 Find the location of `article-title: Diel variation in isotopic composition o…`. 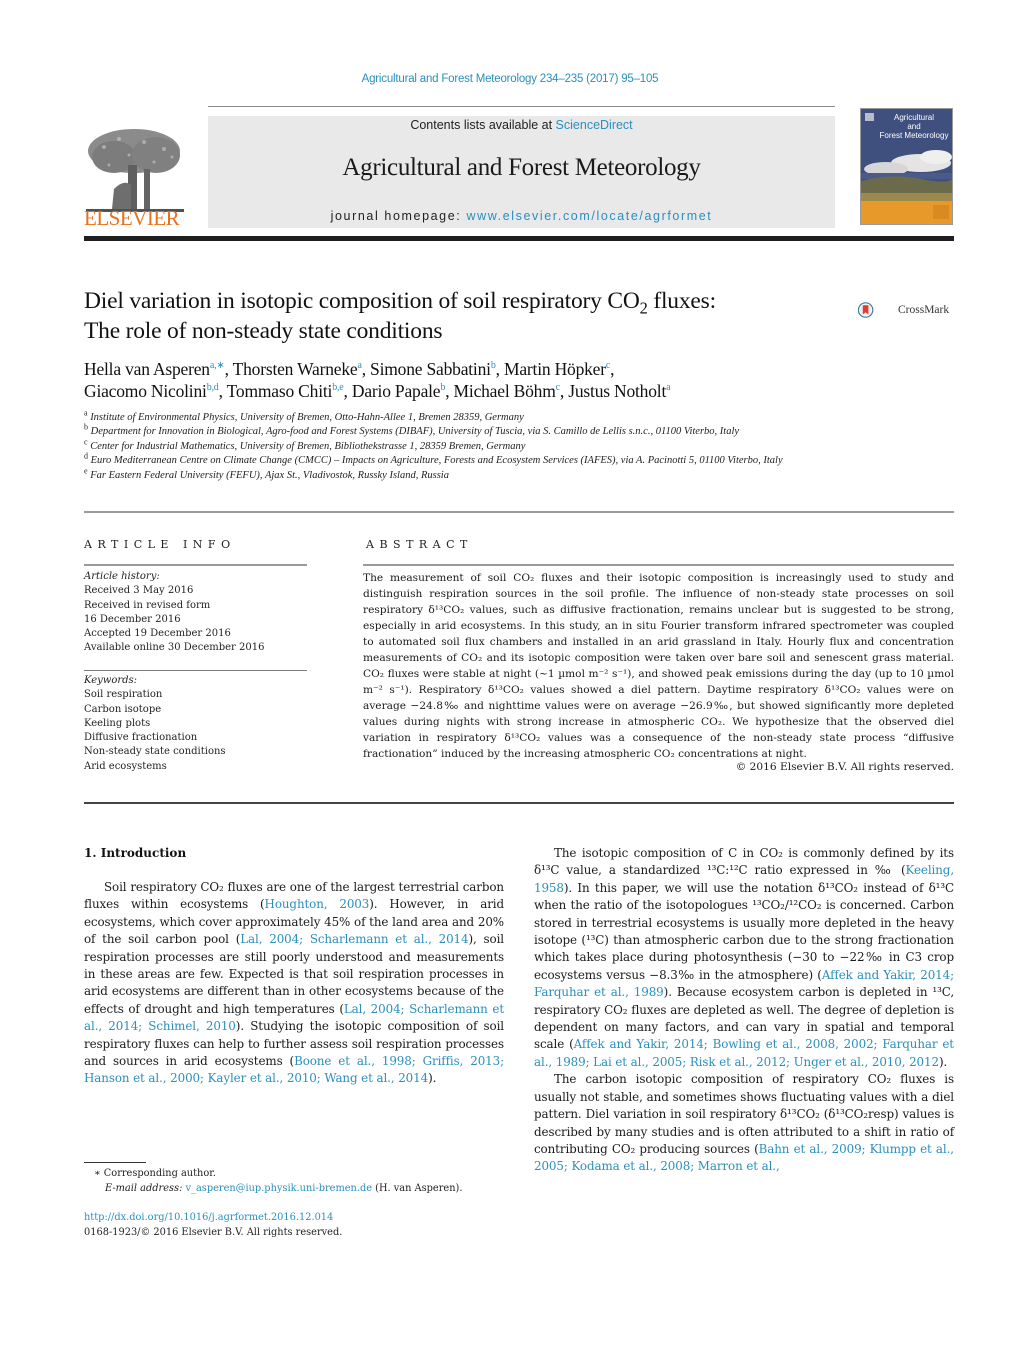

article-title: Diel variation in isotopic composition o… is located at coordinates (454, 316).